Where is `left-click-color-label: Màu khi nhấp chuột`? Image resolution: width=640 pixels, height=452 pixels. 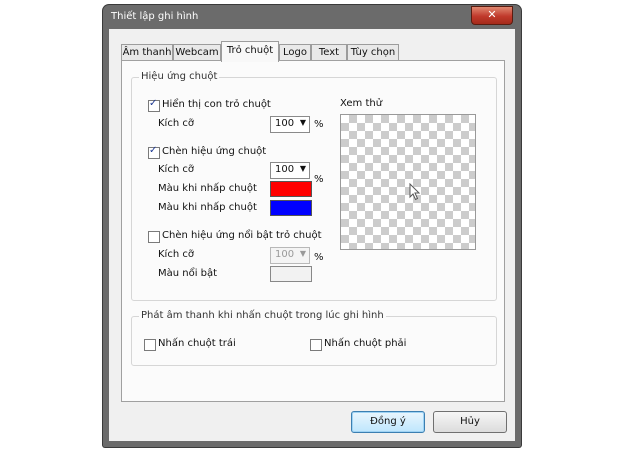
left-click-color-label: Màu khi nhấp chuột is located at coordinates (207, 188).